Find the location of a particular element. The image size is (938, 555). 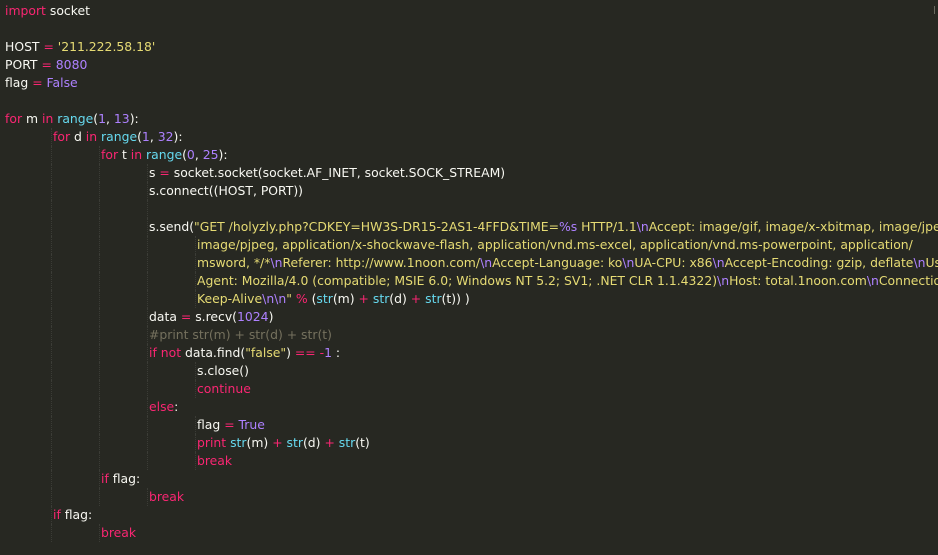

code-line: break is located at coordinates (469, 497).